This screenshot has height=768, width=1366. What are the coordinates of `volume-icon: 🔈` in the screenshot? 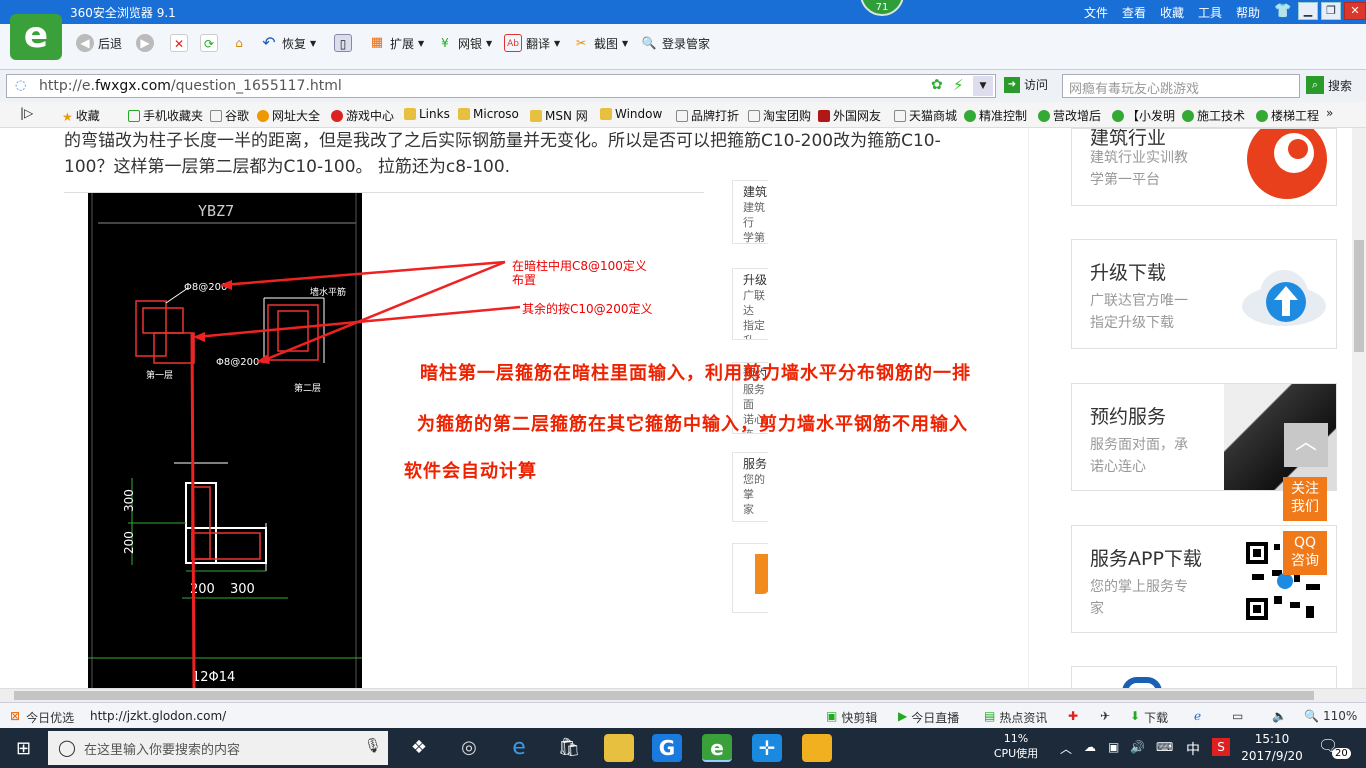 It's located at (1279, 716).